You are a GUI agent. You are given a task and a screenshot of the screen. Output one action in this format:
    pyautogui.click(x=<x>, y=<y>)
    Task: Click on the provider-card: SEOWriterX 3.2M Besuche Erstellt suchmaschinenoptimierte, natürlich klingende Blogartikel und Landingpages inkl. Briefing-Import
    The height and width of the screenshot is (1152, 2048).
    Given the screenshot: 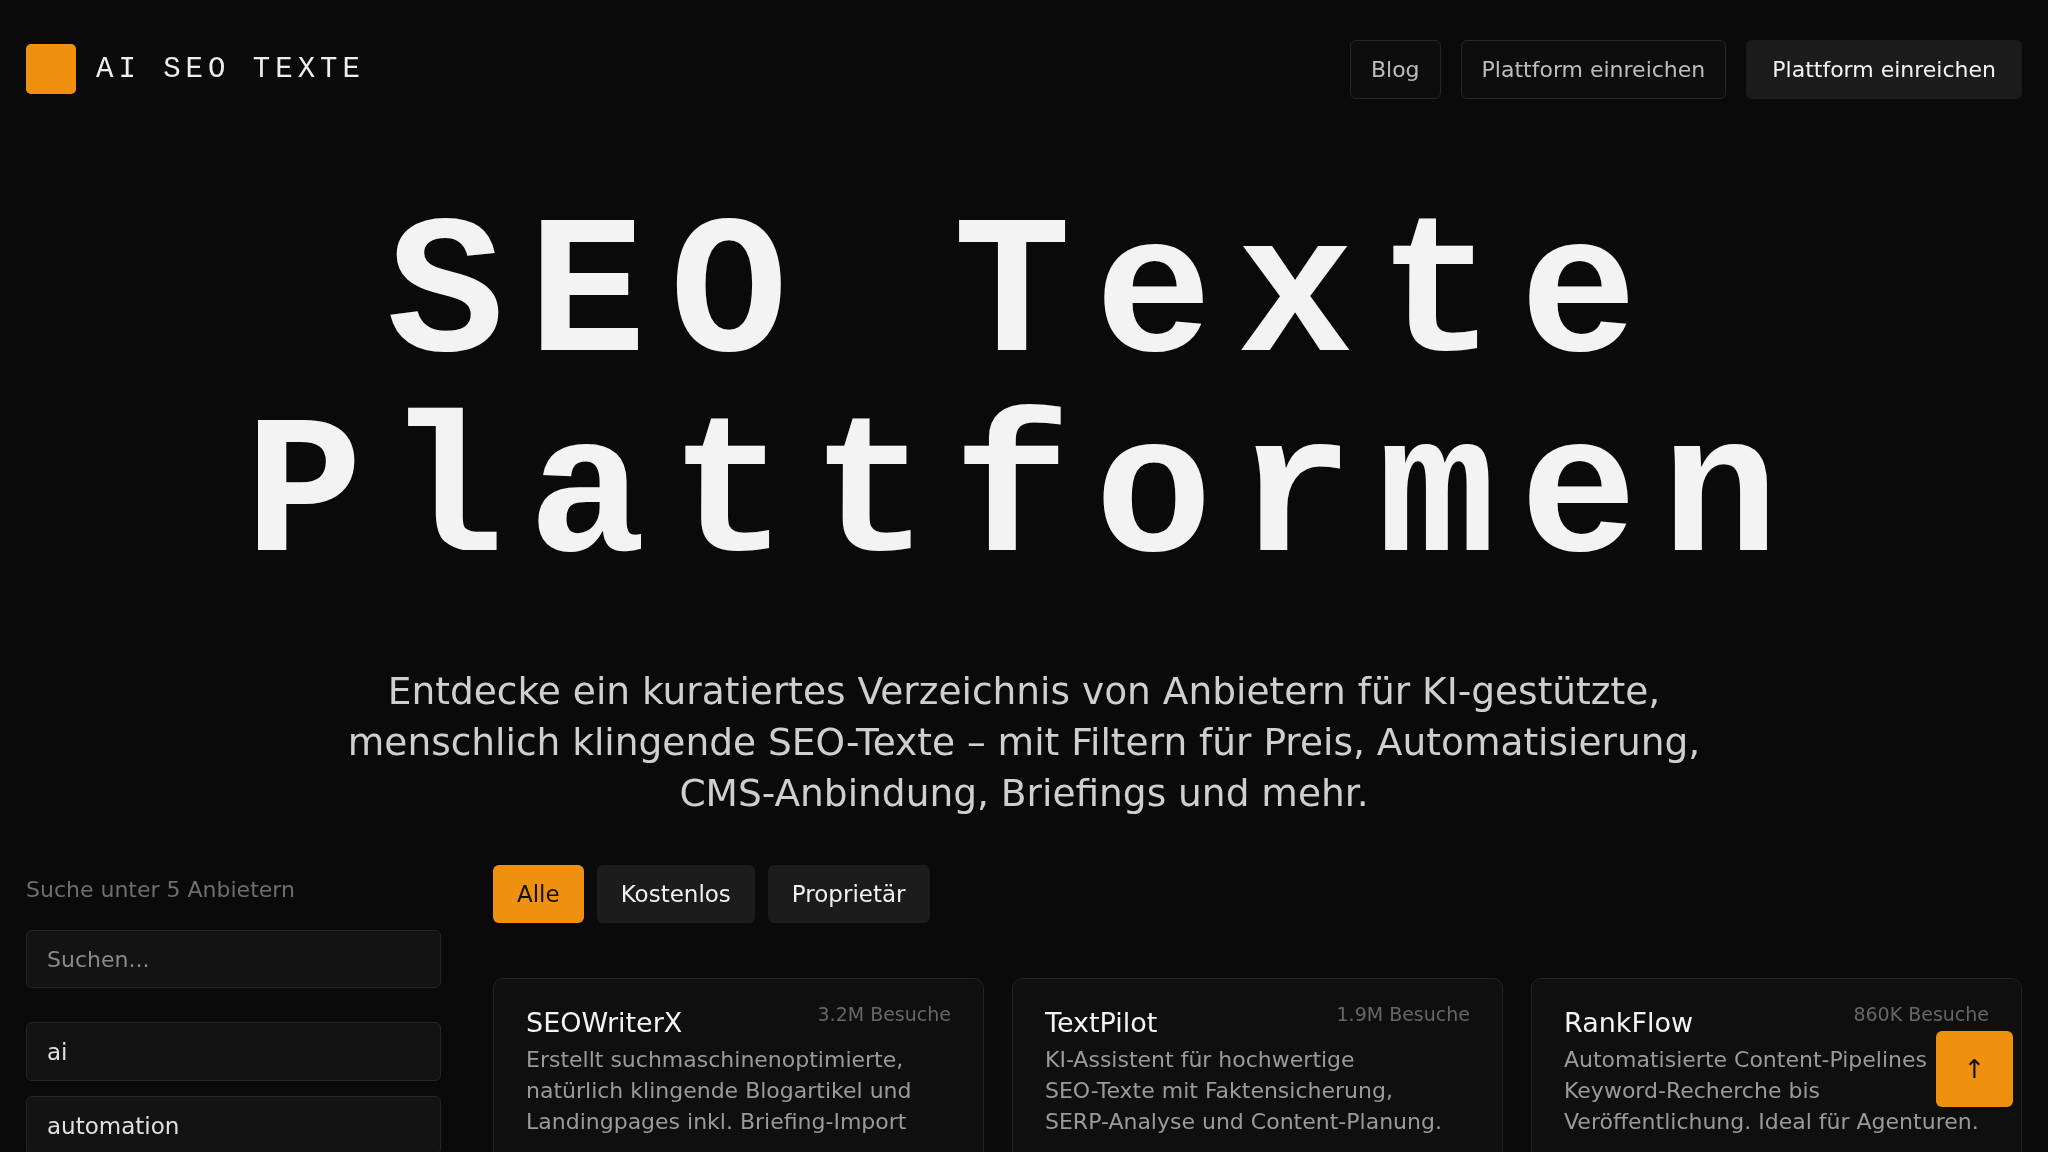 What is the action you would take?
    pyautogui.click(x=738, y=1065)
    